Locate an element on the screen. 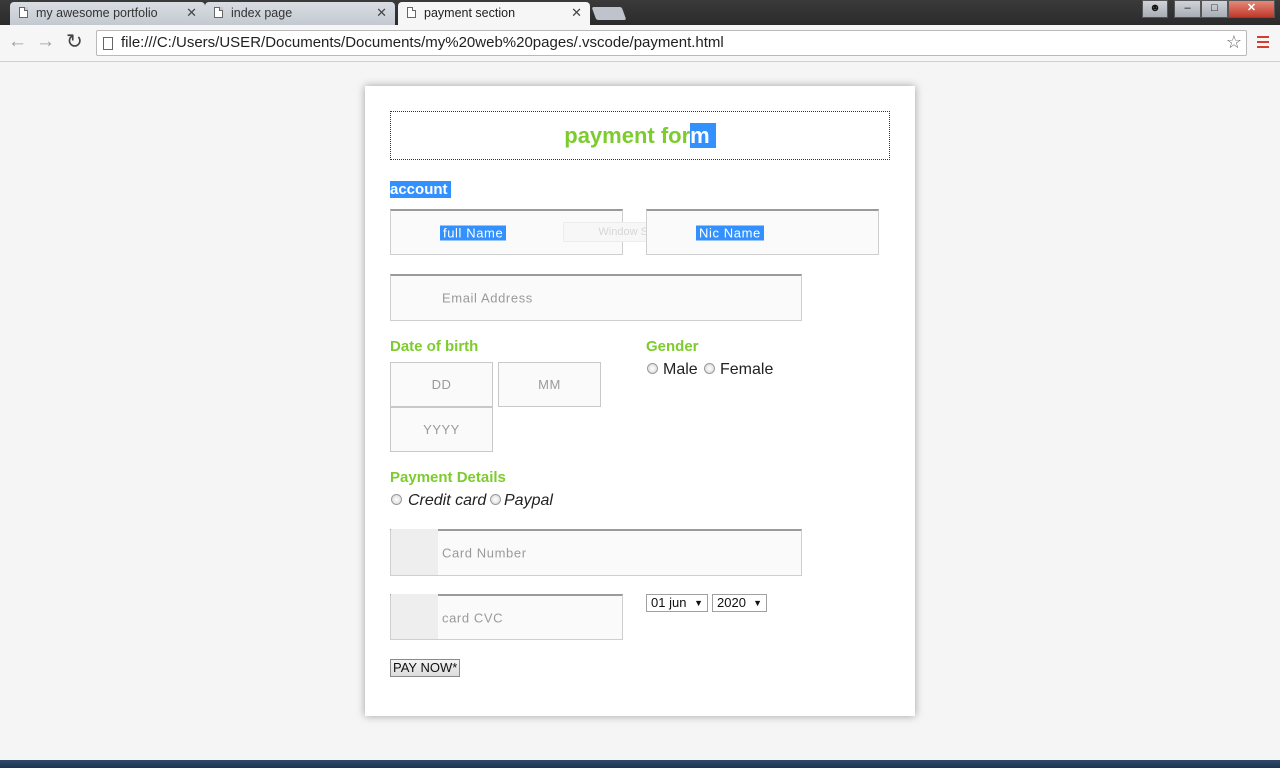  dob-day-input: DD is located at coordinates (441, 384).